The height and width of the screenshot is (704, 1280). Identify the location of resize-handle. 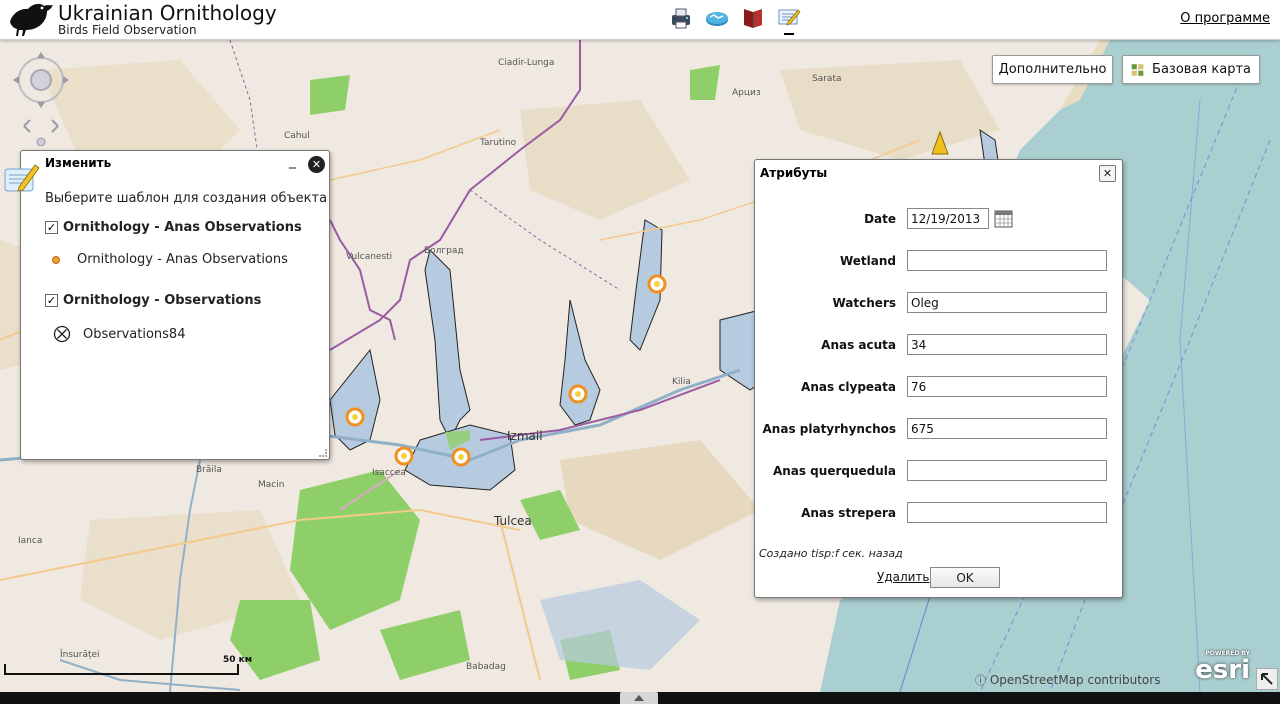
(323, 453).